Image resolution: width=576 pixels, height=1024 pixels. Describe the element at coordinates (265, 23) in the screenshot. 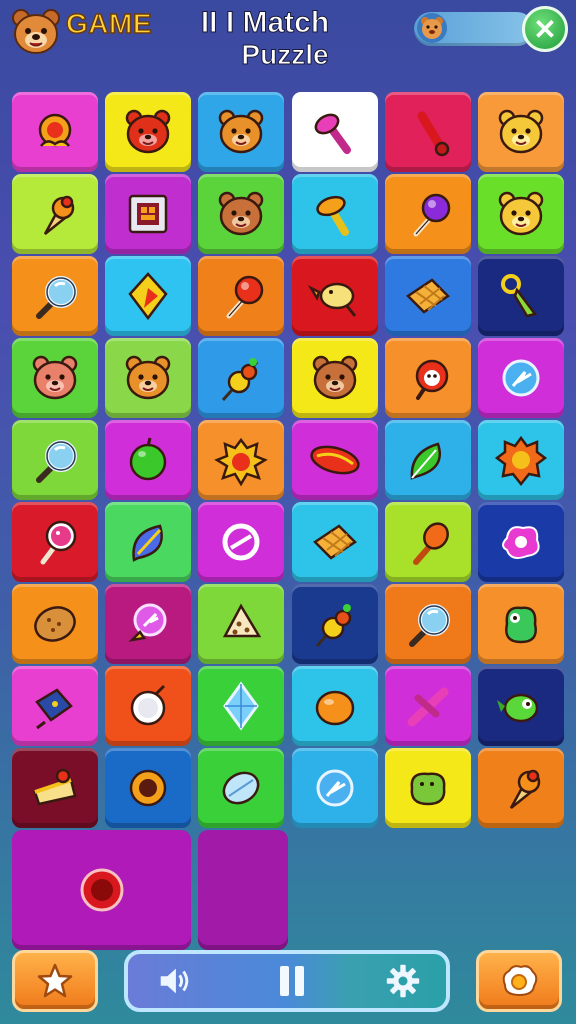

I see `title-line-1: II I Match` at that location.